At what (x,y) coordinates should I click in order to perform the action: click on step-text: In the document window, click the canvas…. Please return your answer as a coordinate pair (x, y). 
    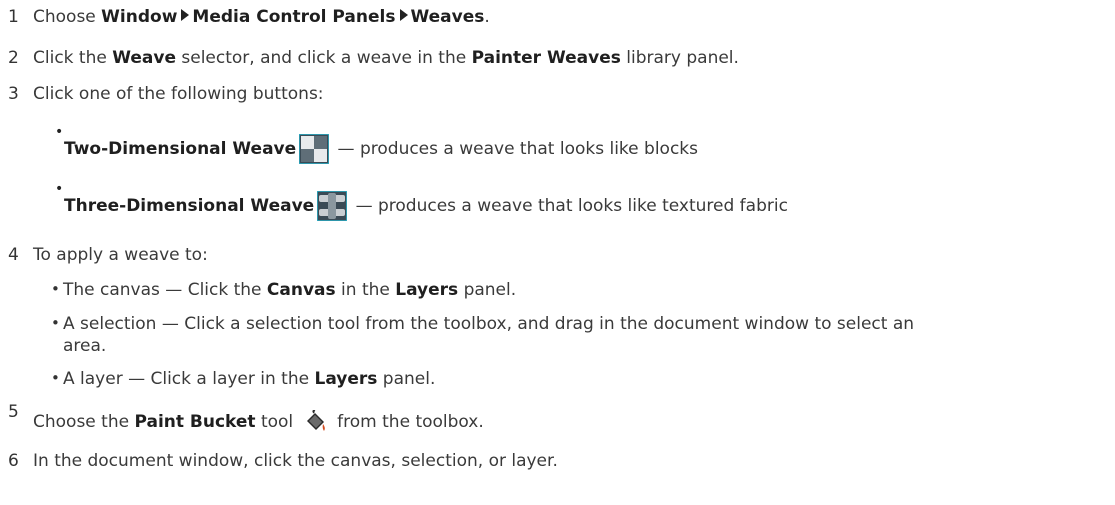
    Looking at the image, I should click on (295, 461).